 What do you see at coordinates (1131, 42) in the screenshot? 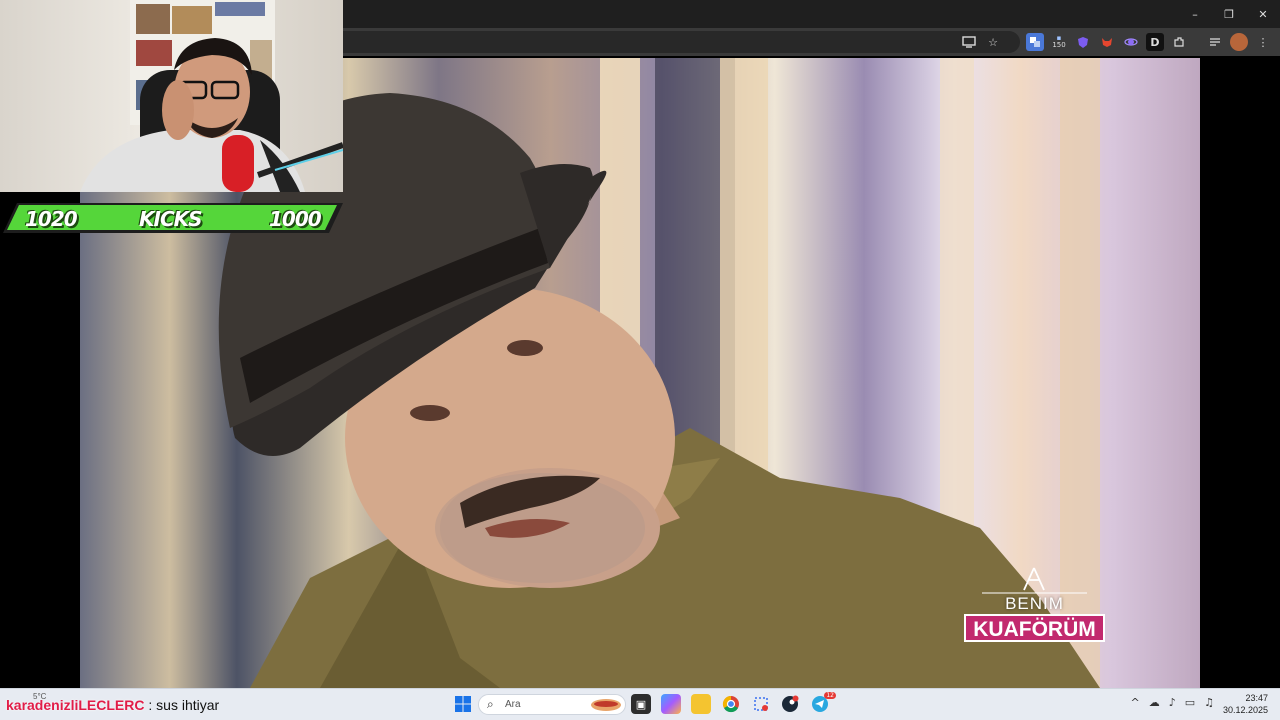
I see `planet-extension-icon` at bounding box center [1131, 42].